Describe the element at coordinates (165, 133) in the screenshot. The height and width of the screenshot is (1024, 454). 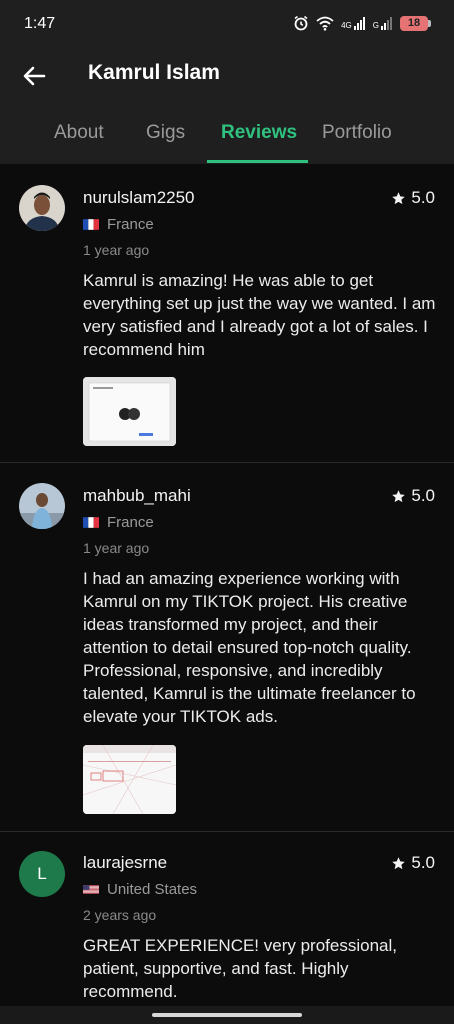
I see `tab-gigs: Gigs` at that location.